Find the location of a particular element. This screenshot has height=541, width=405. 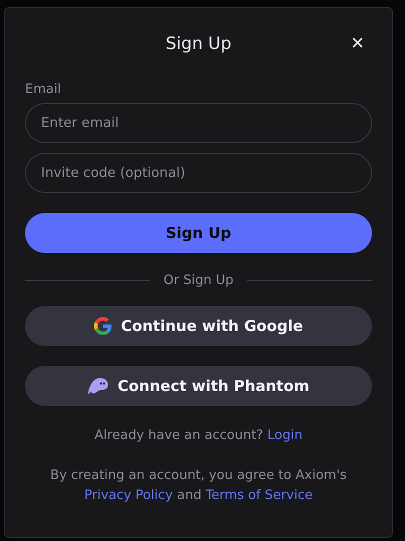

ghost-icon is located at coordinates (98, 386).